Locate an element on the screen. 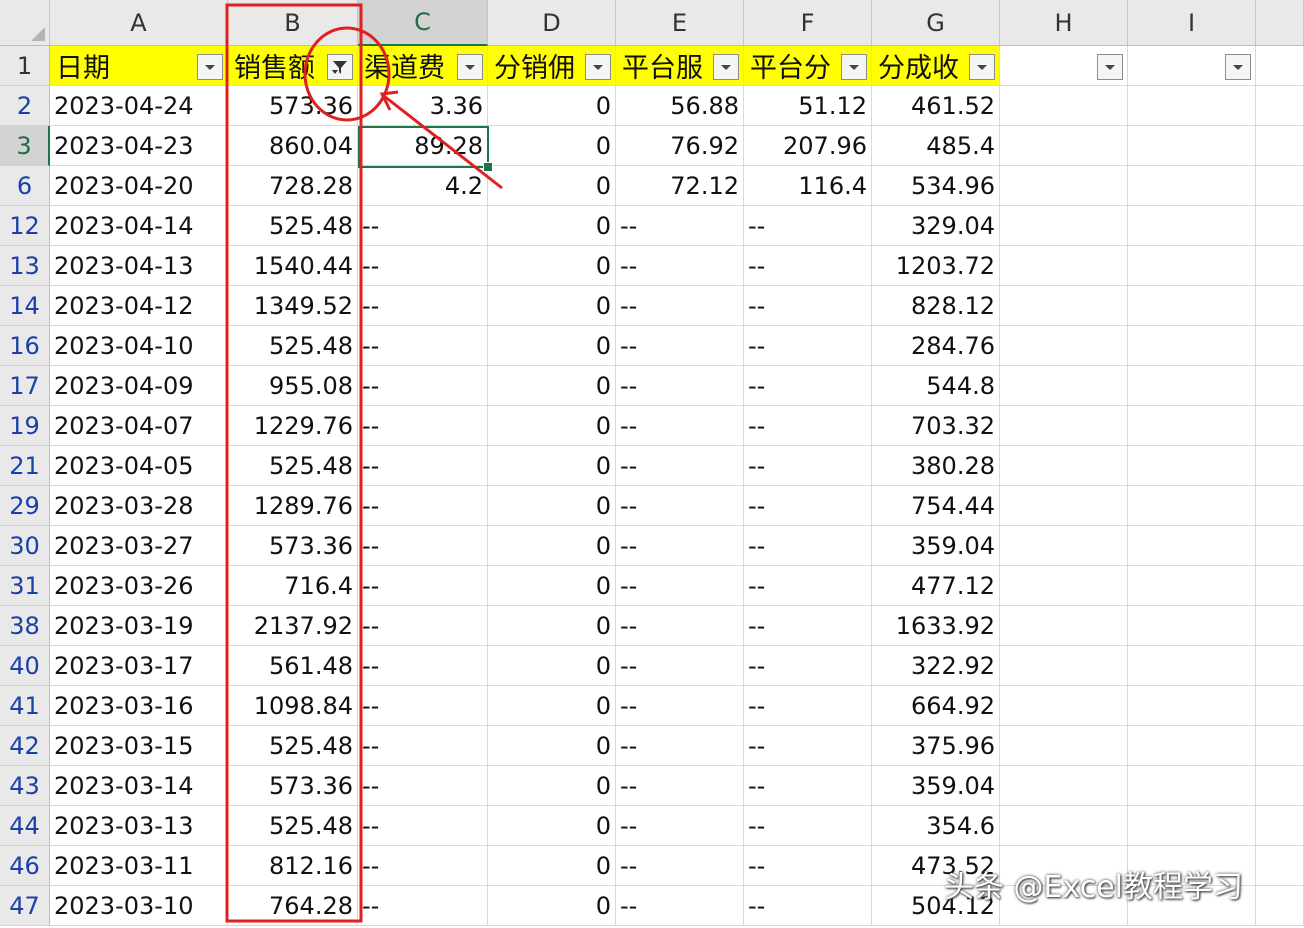  cell-d2: 0 is located at coordinates (552, 106).